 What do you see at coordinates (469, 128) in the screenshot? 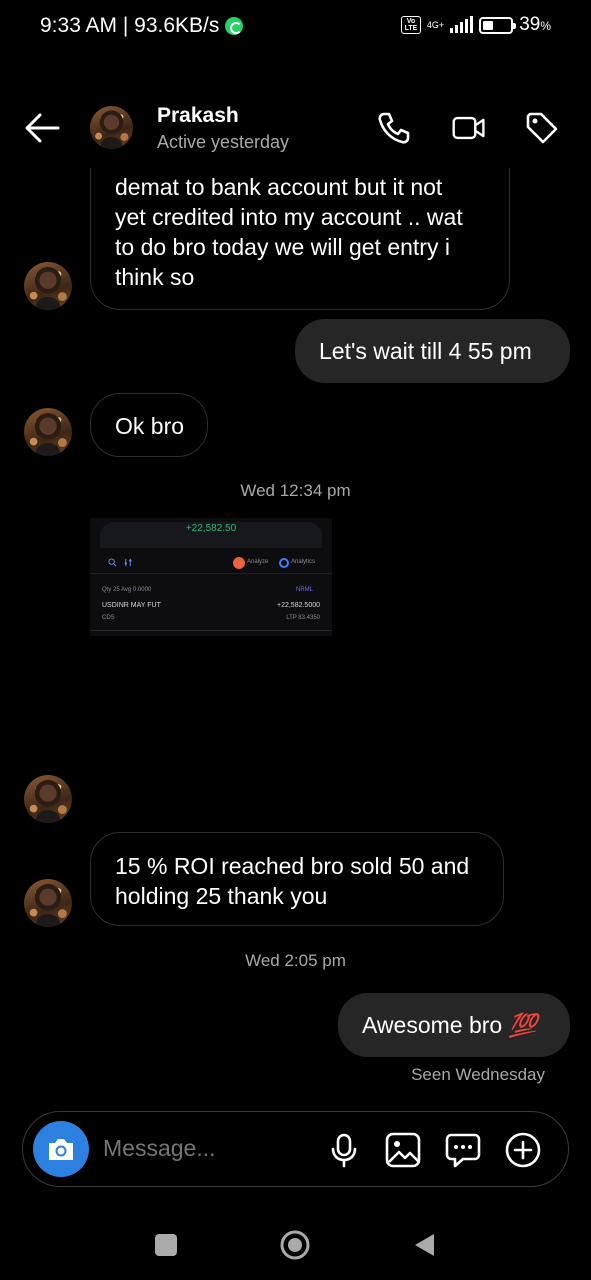
I see `video-call-icon` at bounding box center [469, 128].